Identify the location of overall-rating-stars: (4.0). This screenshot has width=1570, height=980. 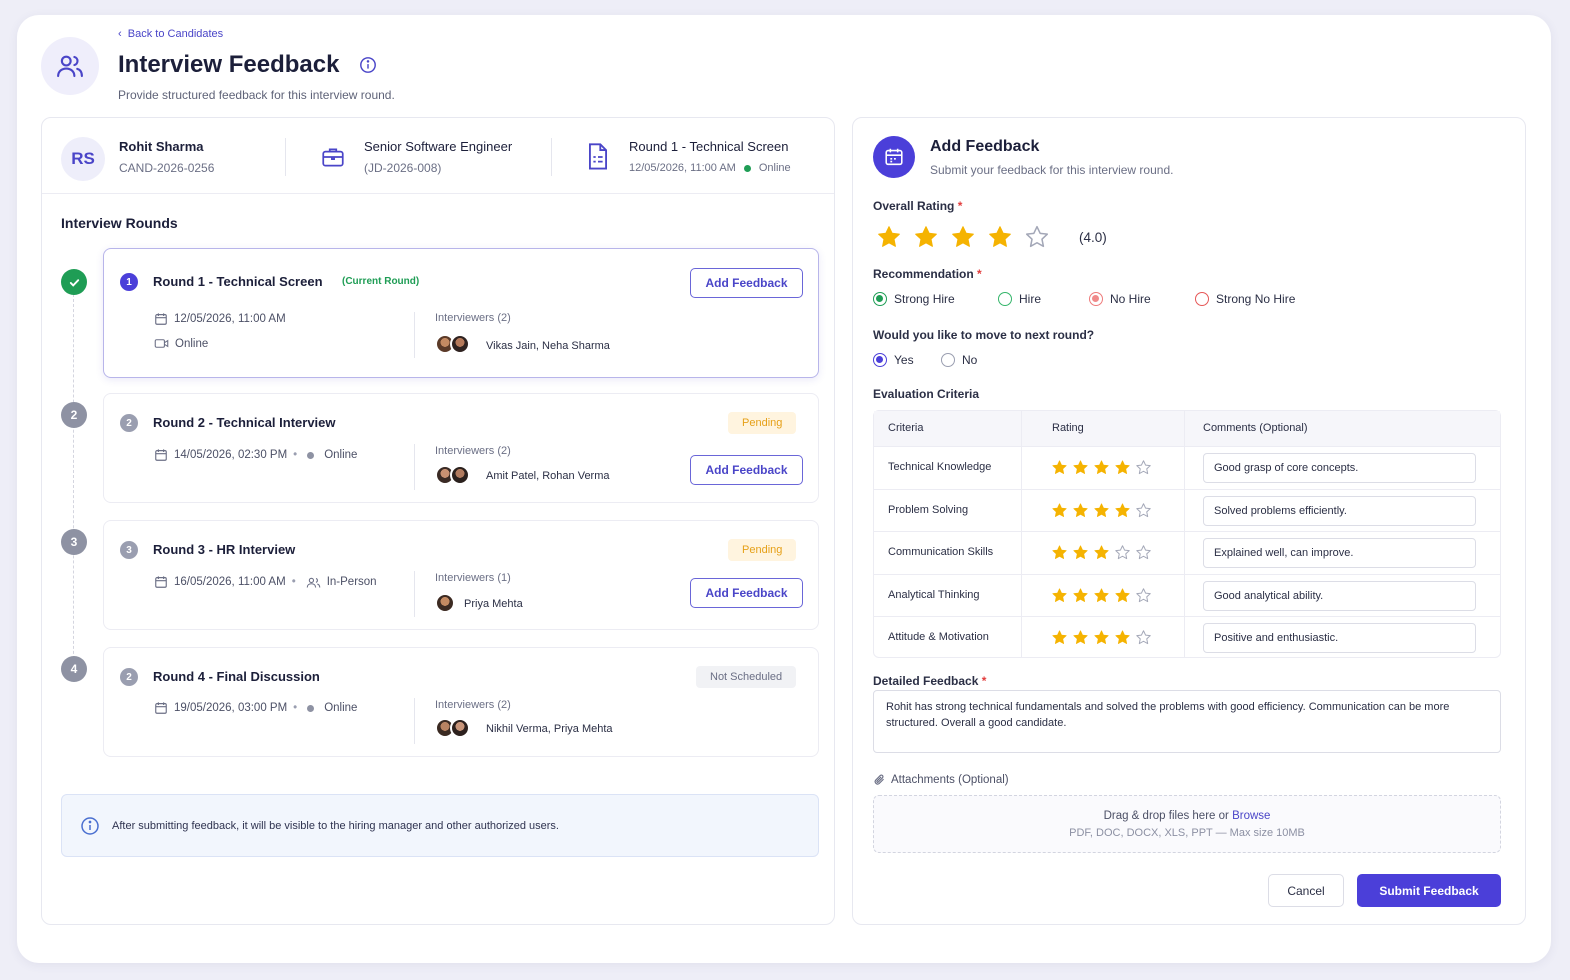
(991, 237).